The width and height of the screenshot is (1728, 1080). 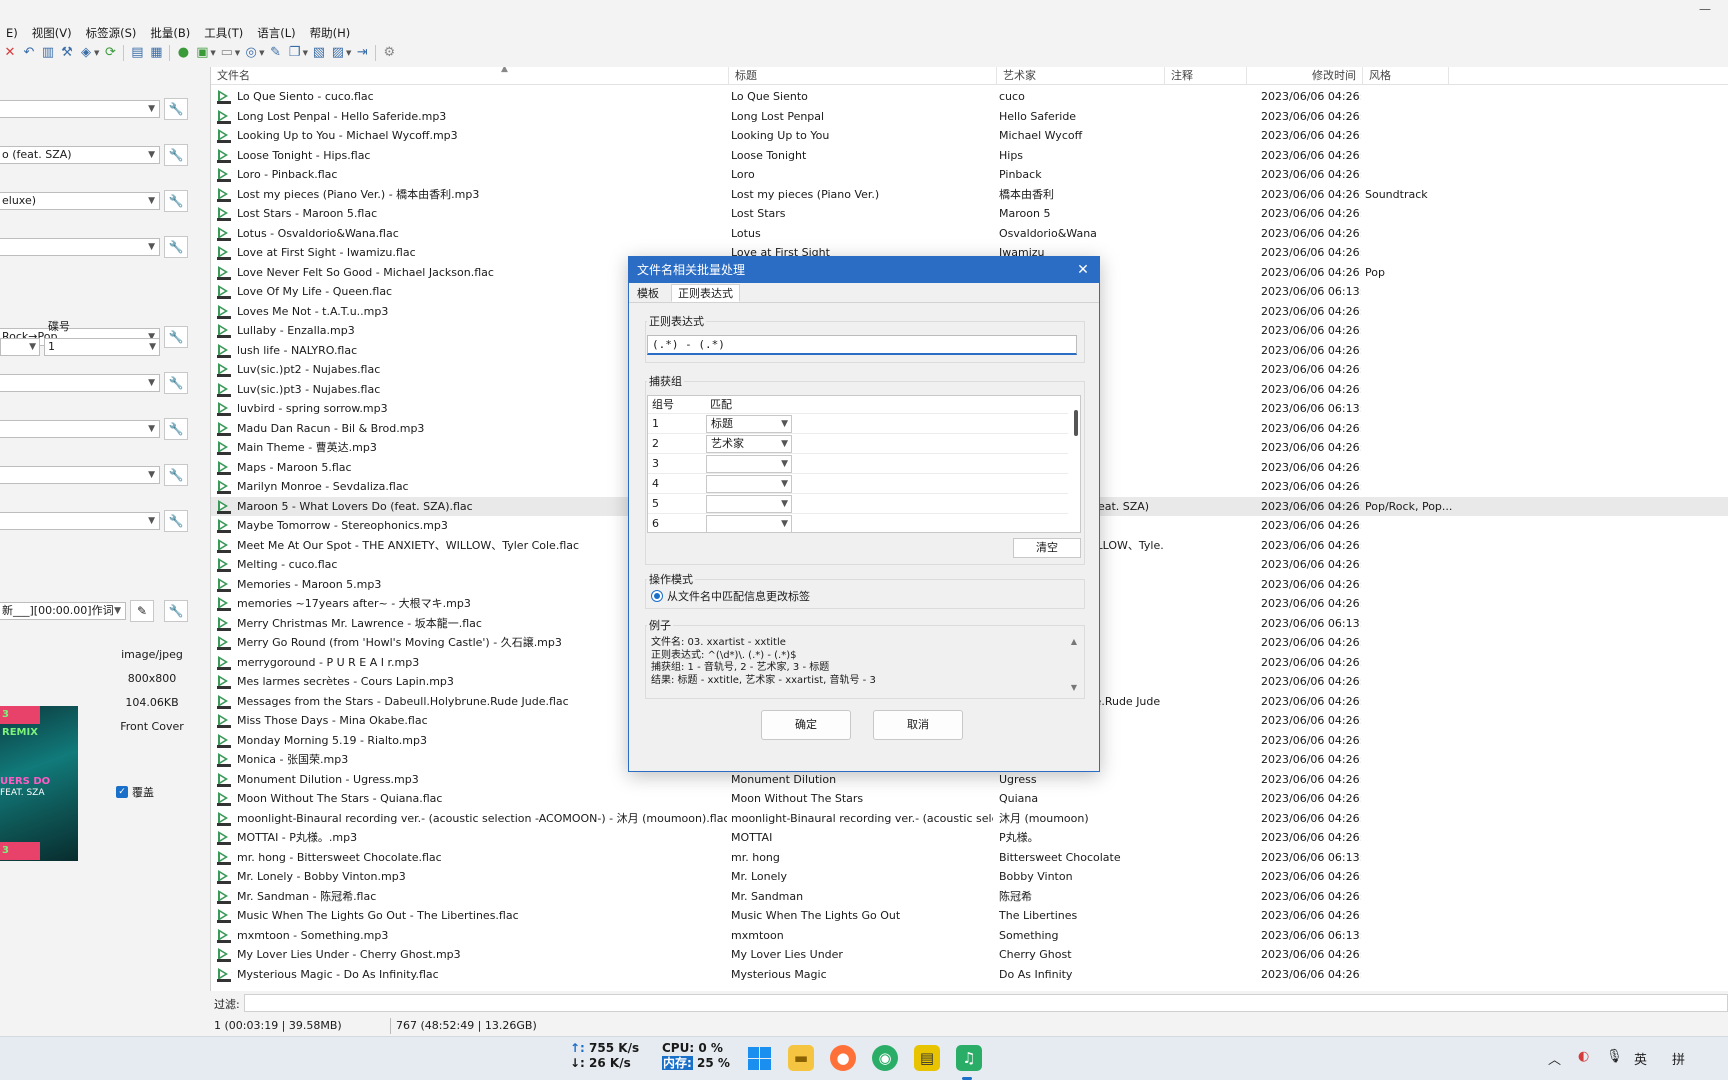 What do you see at coordinates (338, 53) in the screenshot?
I see `convert-icon: ▨` at bounding box center [338, 53].